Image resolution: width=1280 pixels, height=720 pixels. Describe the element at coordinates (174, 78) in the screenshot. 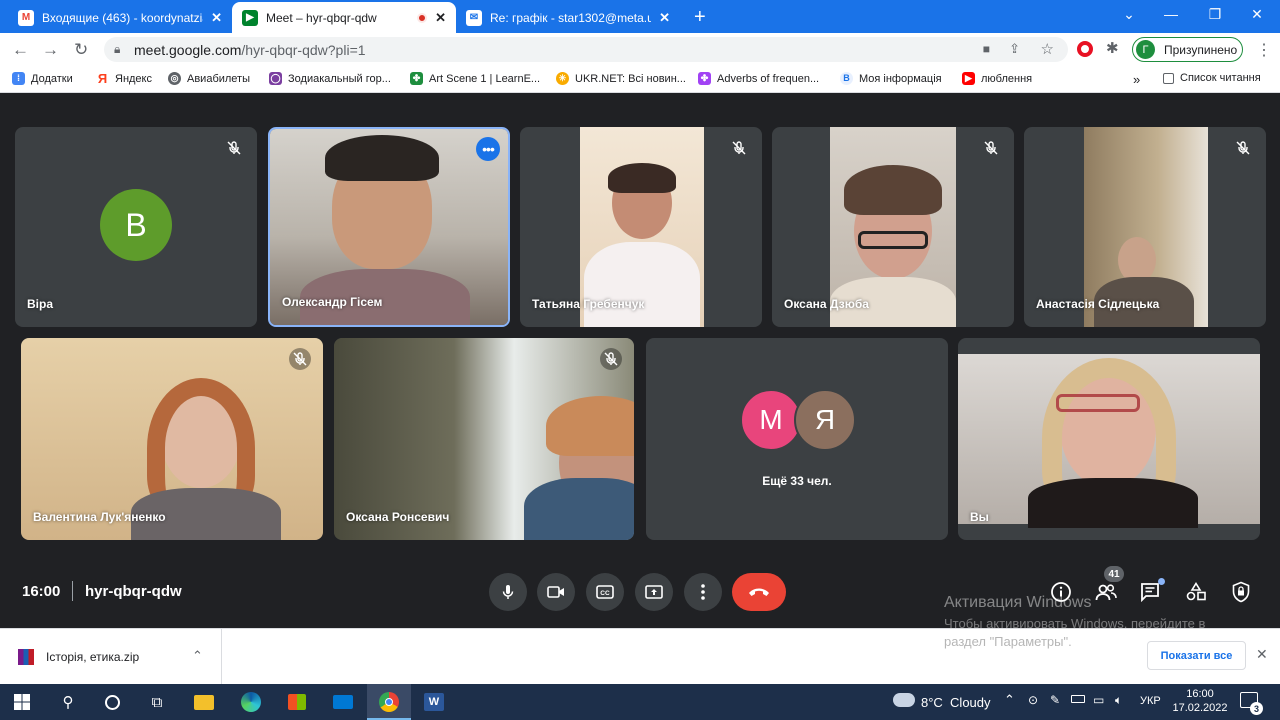

I see `globe-icon: ◎` at that location.